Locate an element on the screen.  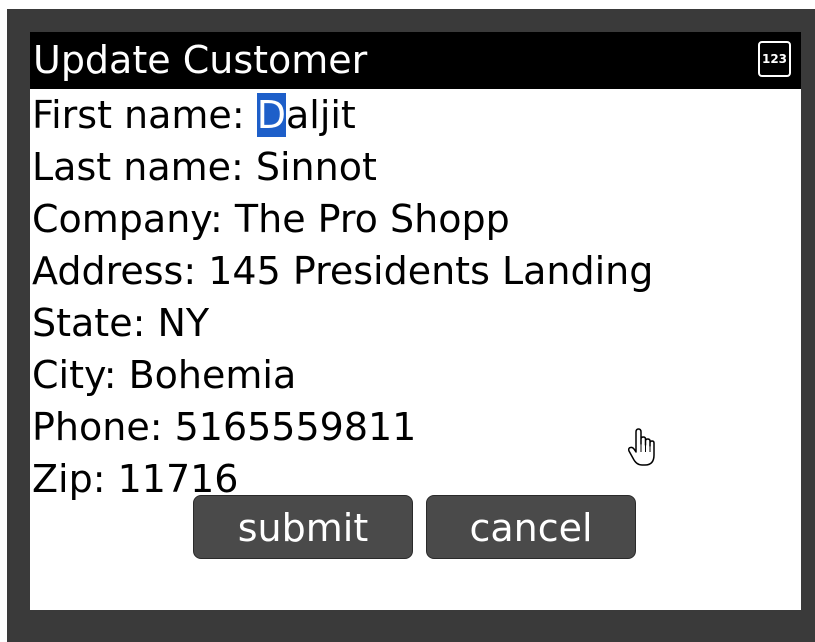
address-field: Address: 145 Presidents Landing is located at coordinates (342, 271).